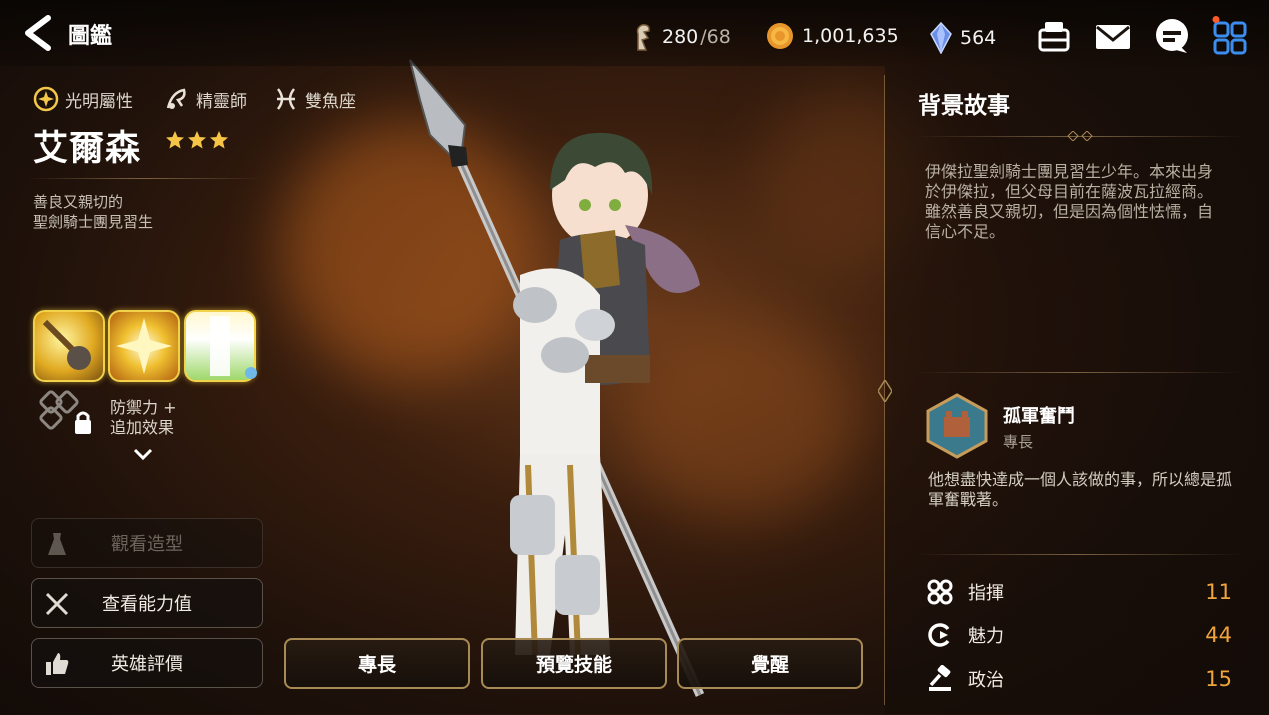  I want to click on specialty-type: 專長, so click(1018, 442).